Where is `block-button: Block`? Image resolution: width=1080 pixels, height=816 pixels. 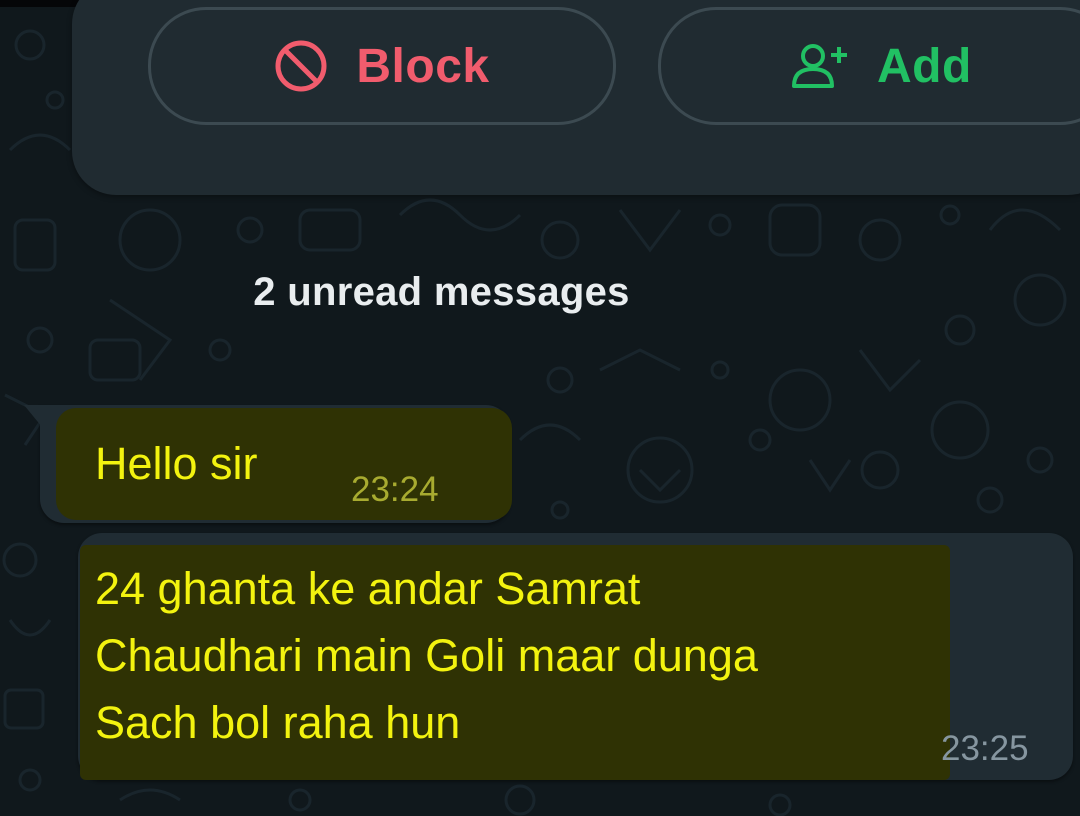
block-button: Block is located at coordinates (382, 66).